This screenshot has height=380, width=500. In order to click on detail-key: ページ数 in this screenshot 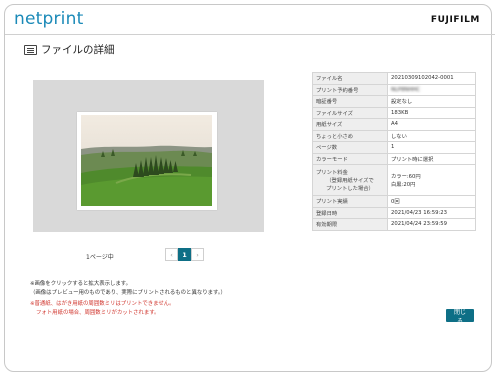, I will do `click(350, 147)`.